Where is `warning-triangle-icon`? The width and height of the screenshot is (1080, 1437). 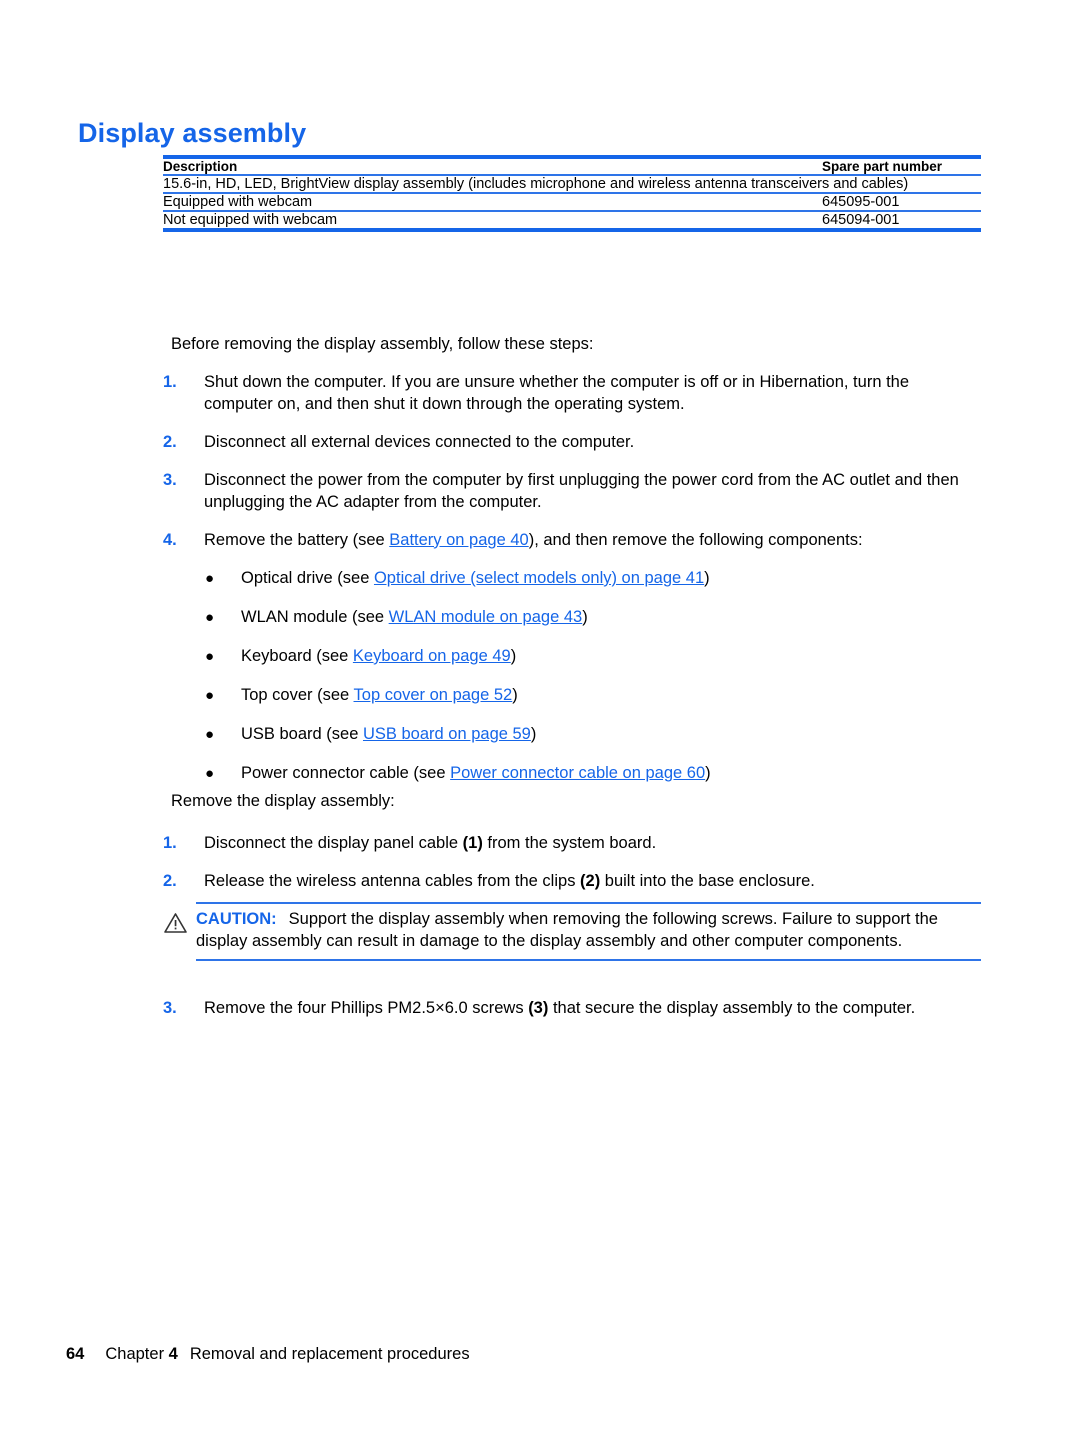
warning-triangle-icon is located at coordinates (179, 924).